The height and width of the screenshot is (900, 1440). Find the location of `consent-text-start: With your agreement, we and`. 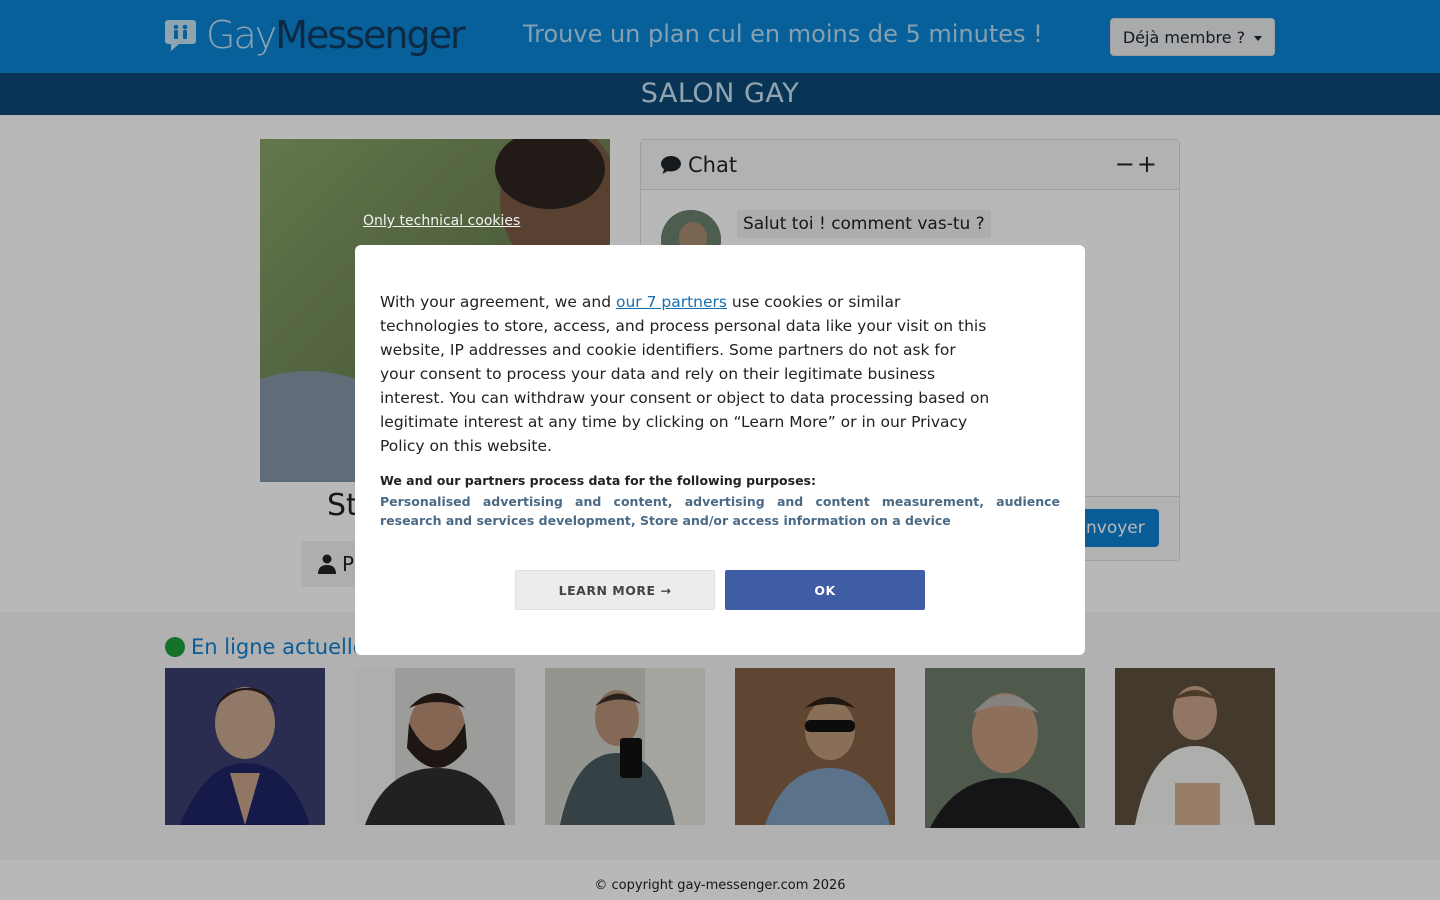

consent-text-start: With your agreement, we and is located at coordinates (498, 302).